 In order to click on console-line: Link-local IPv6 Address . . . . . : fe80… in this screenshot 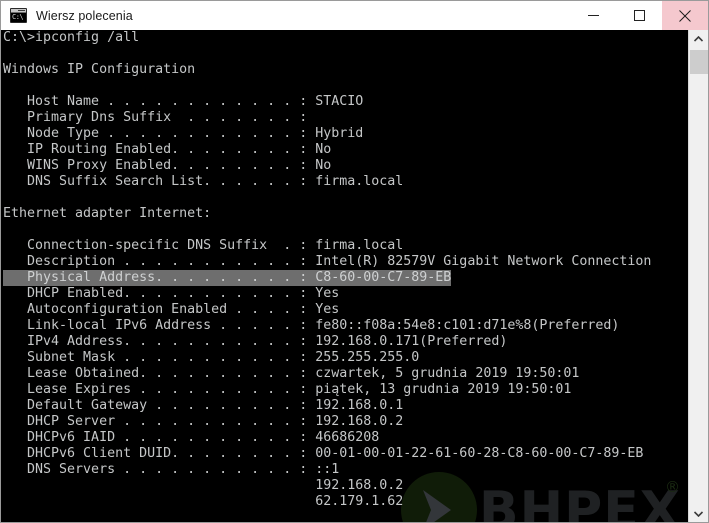, I will do `click(311, 325)`.